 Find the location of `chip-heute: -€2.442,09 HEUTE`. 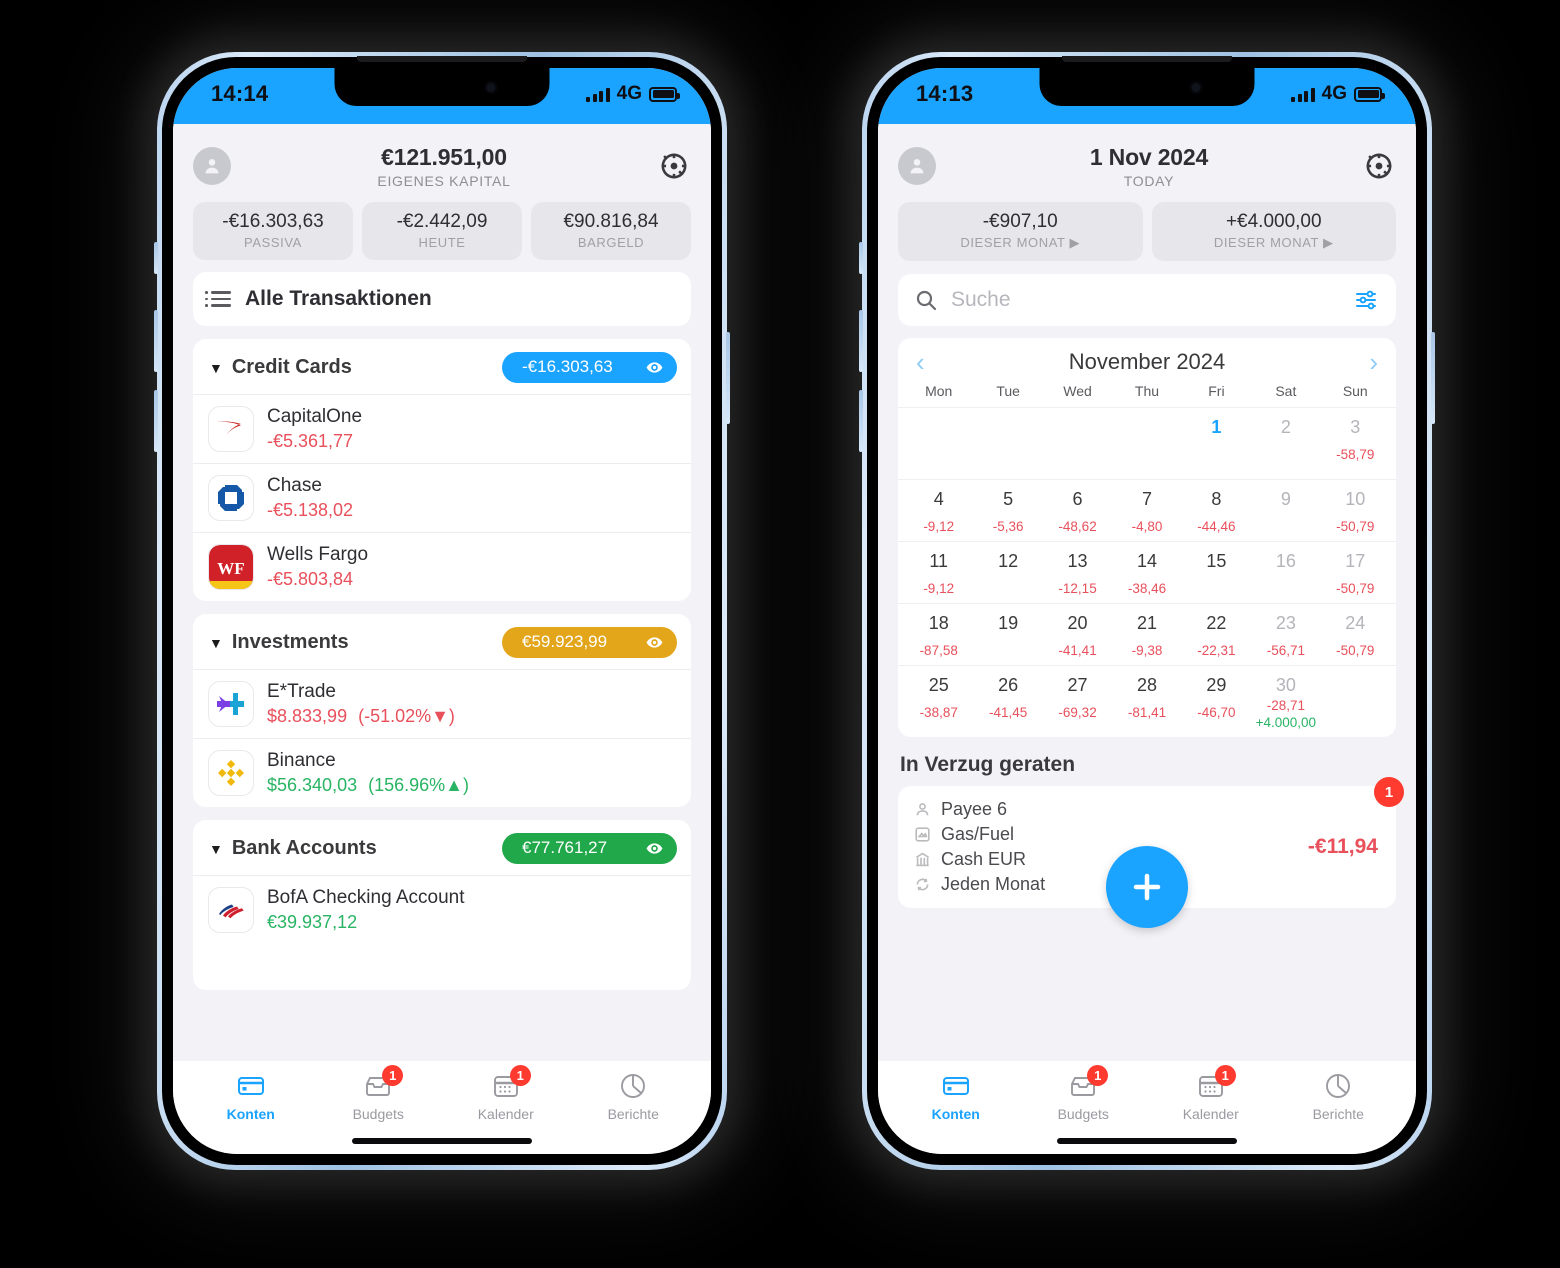

chip-heute: -€2.442,09 HEUTE is located at coordinates (442, 231).